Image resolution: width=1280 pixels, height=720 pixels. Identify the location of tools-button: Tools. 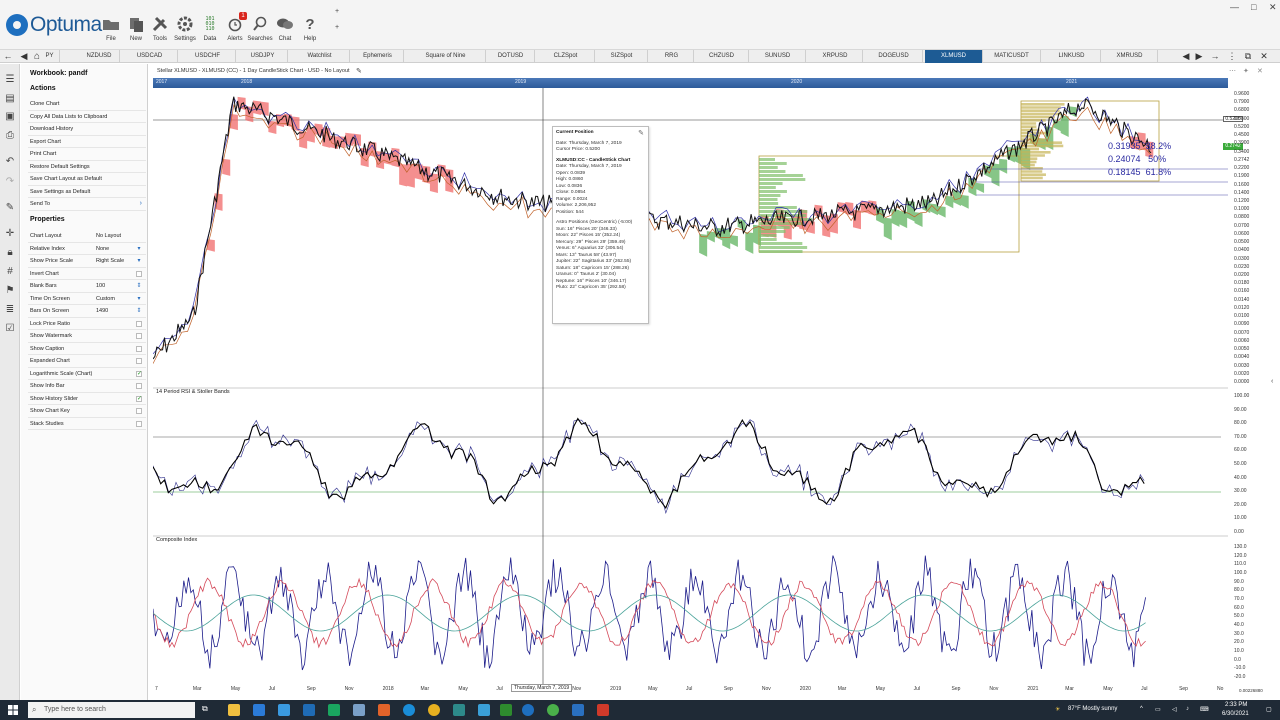
(160, 30).